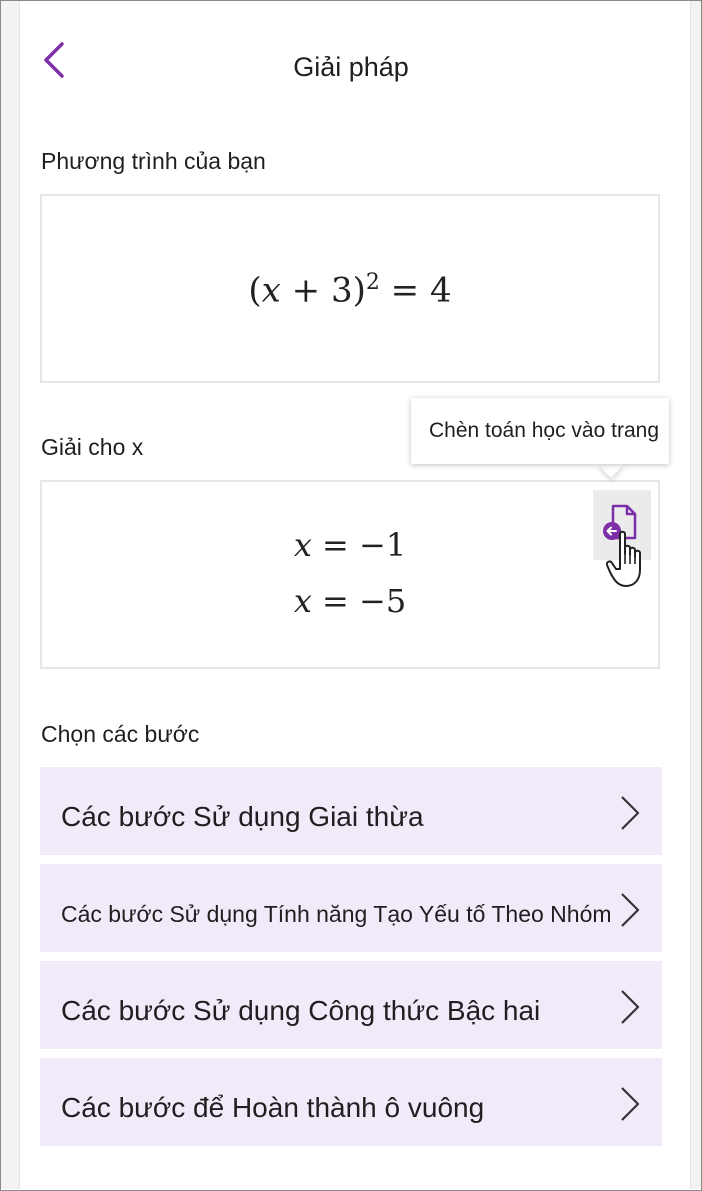  Describe the element at coordinates (383, 601) in the screenshot. I see `solution-value: −5` at that location.